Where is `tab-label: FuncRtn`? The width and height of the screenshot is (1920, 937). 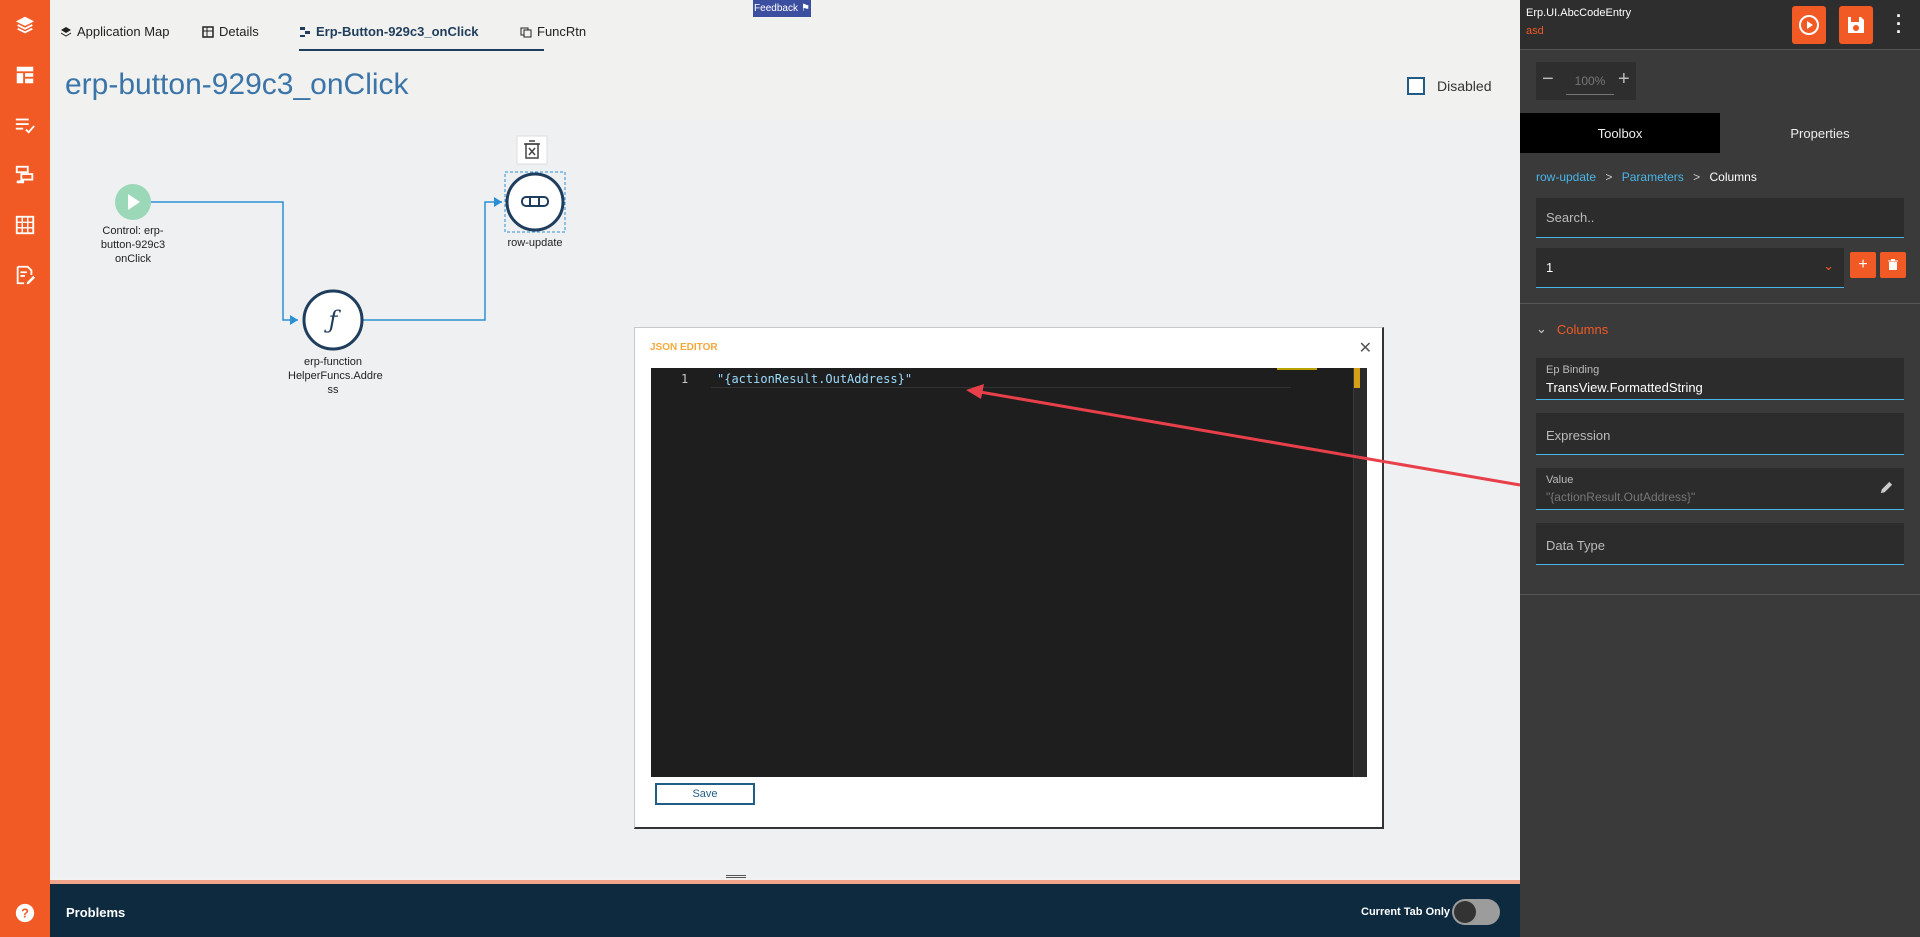 tab-label: FuncRtn is located at coordinates (562, 31).